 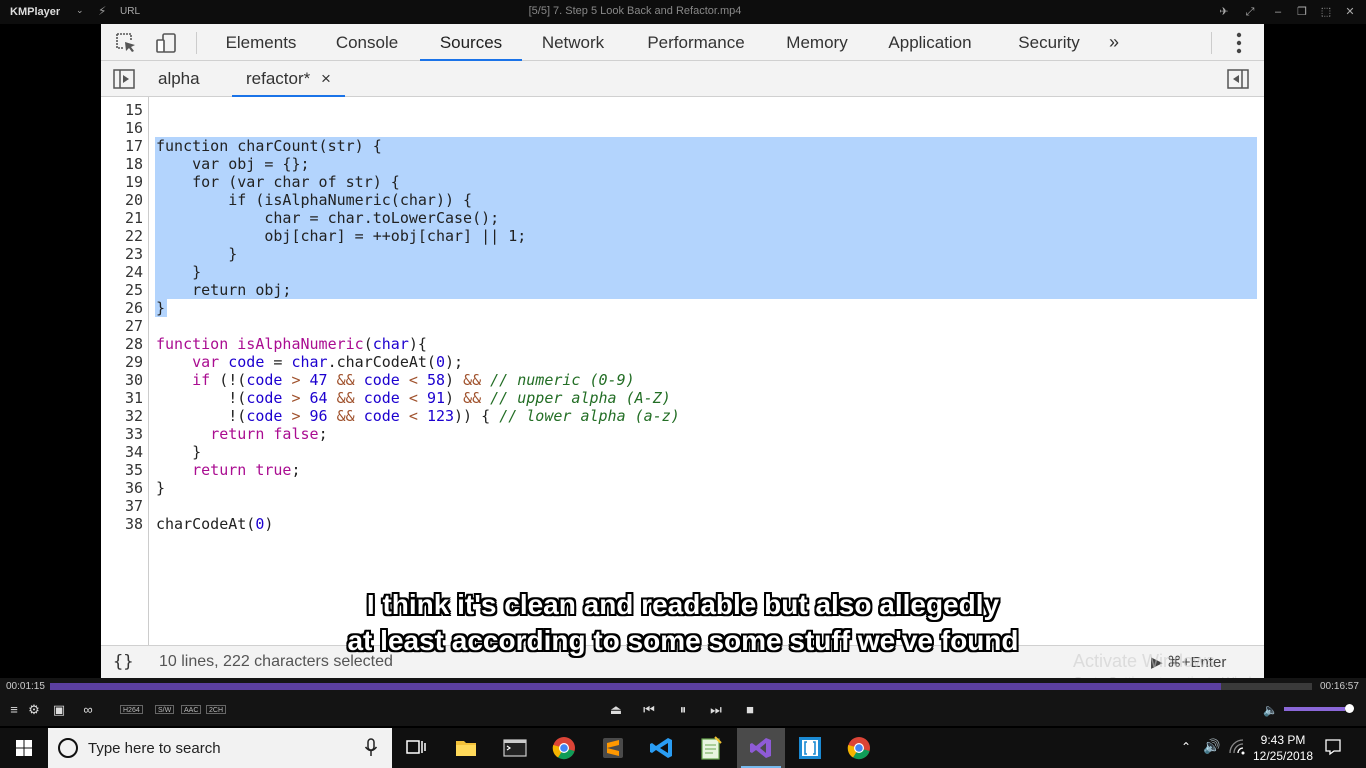 What do you see at coordinates (122, 326) in the screenshot?
I see `line-number: 27` at bounding box center [122, 326].